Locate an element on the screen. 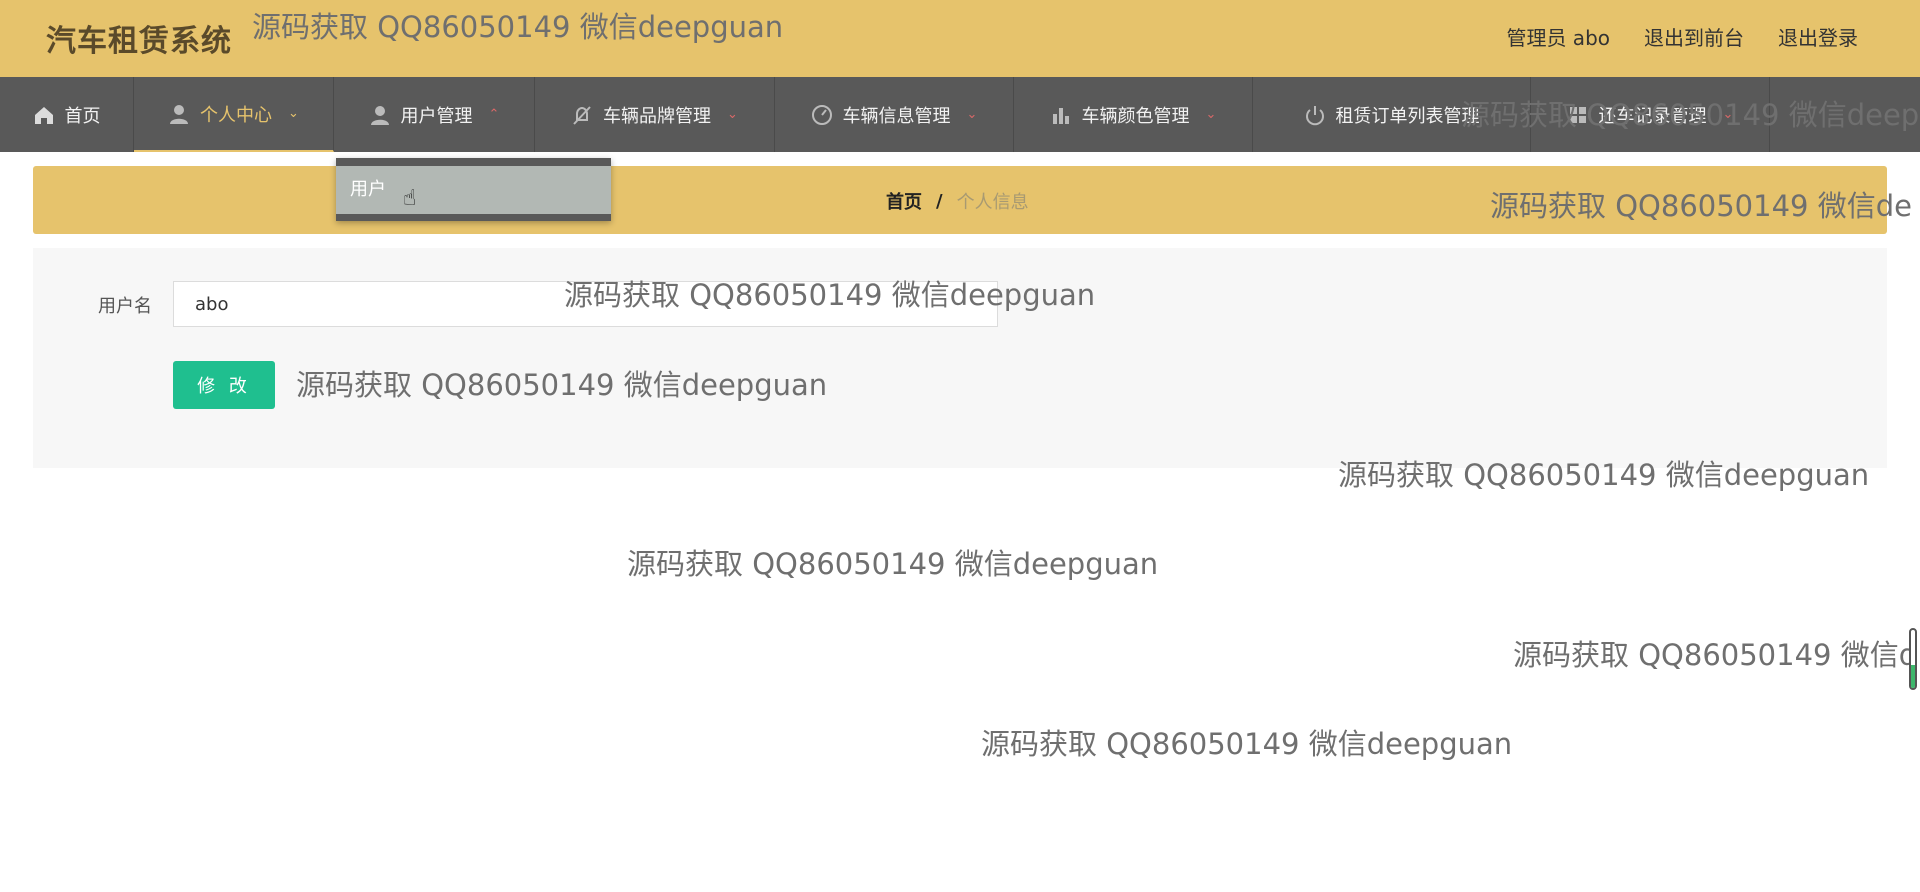 This screenshot has height=892, width=1920. grid-icon is located at coordinates (1578, 115).